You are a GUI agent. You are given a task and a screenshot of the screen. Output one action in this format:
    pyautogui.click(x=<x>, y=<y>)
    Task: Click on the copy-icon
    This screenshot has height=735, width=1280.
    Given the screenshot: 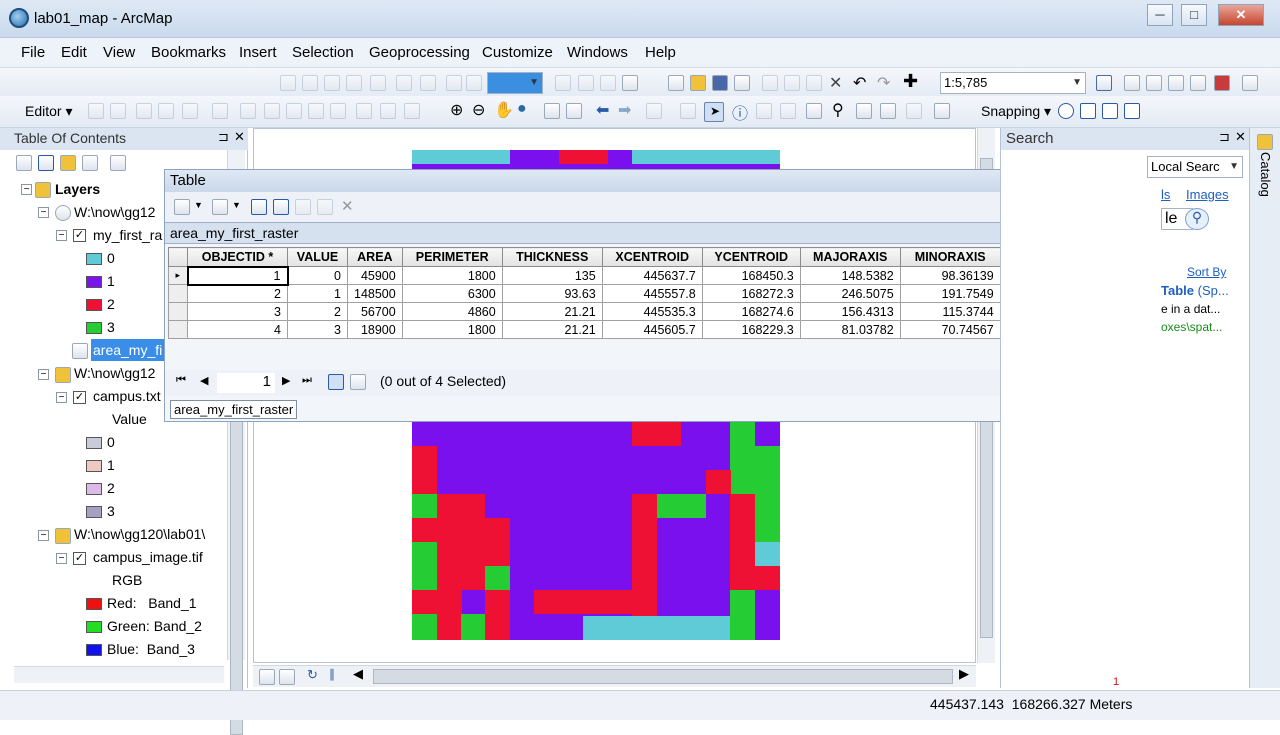 What is the action you would take?
    pyautogui.click(x=792, y=83)
    